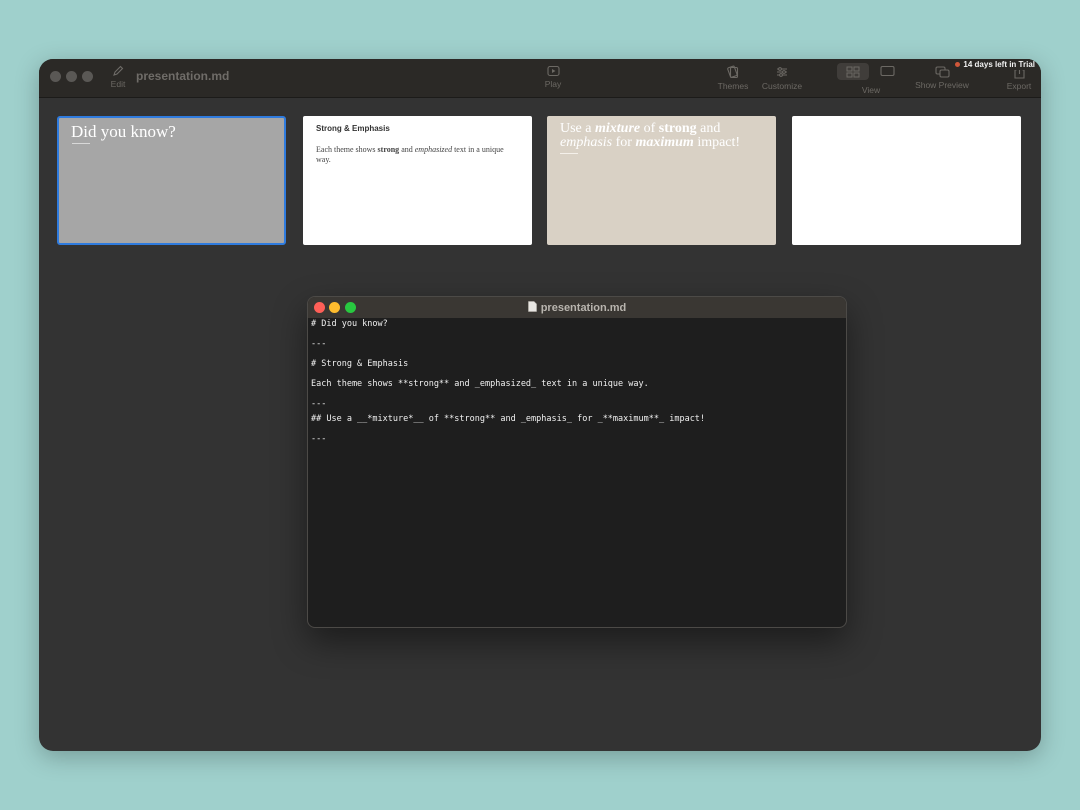  What do you see at coordinates (942, 72) in the screenshot?
I see `preview-icon` at bounding box center [942, 72].